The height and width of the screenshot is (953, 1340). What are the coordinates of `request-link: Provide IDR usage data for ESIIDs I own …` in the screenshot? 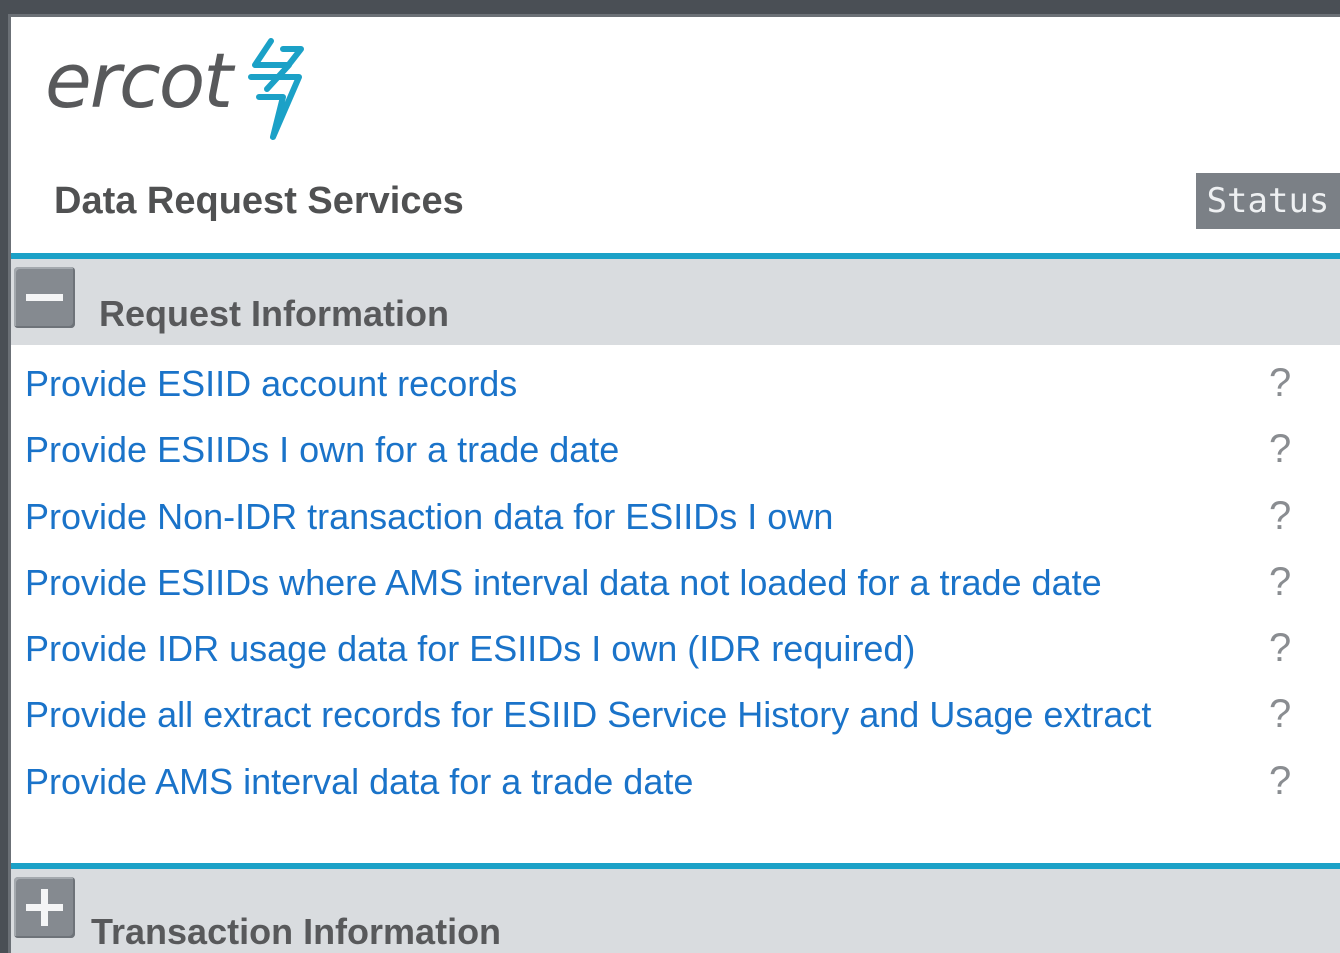 It's located at (470, 649).